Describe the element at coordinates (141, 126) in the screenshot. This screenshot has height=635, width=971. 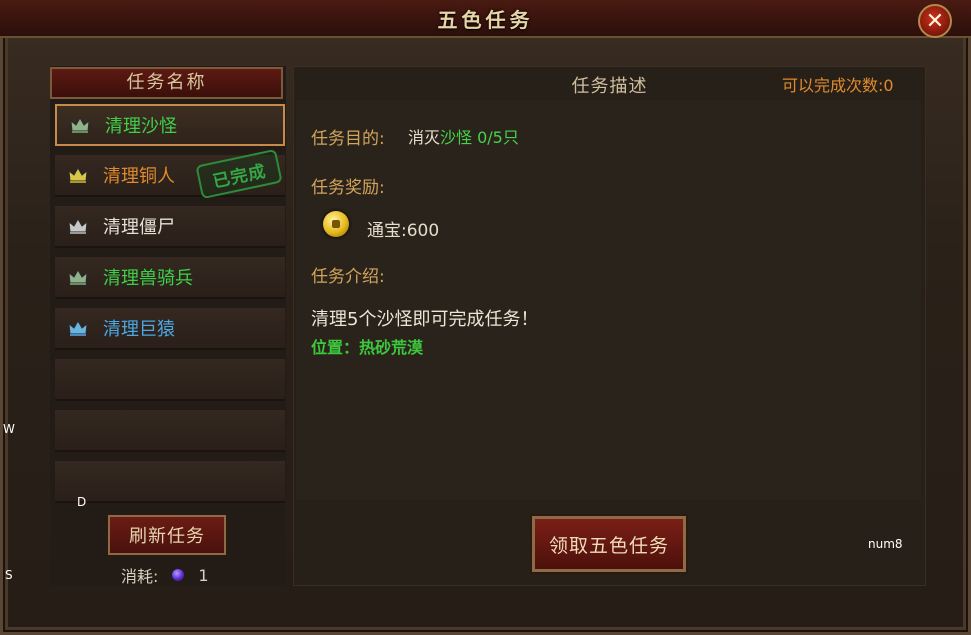
I see `task-label: 清理沙怪` at that location.